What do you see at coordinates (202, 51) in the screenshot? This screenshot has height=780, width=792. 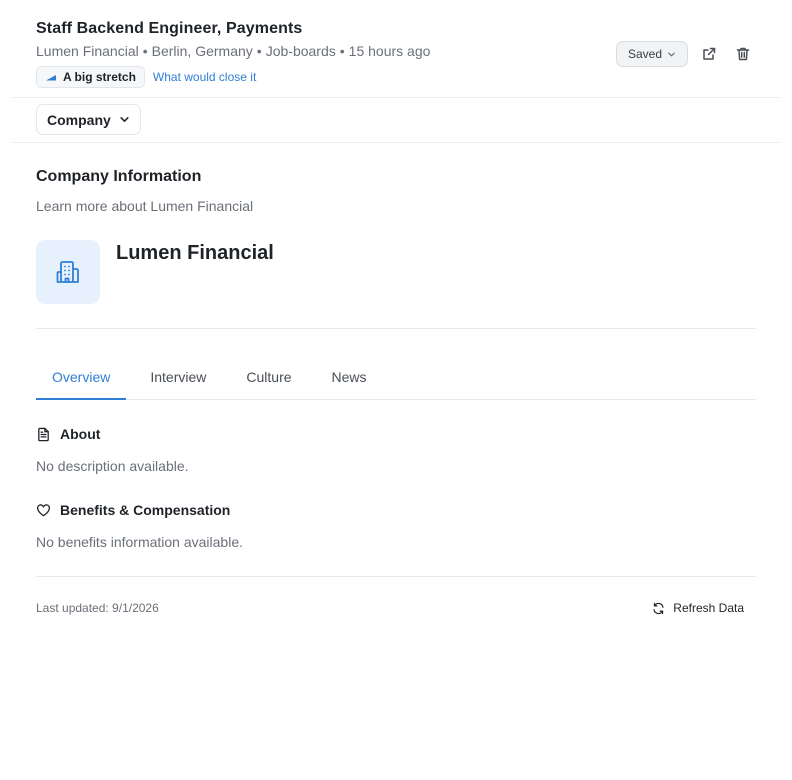 I see `job-location: Berlin, Germany` at bounding box center [202, 51].